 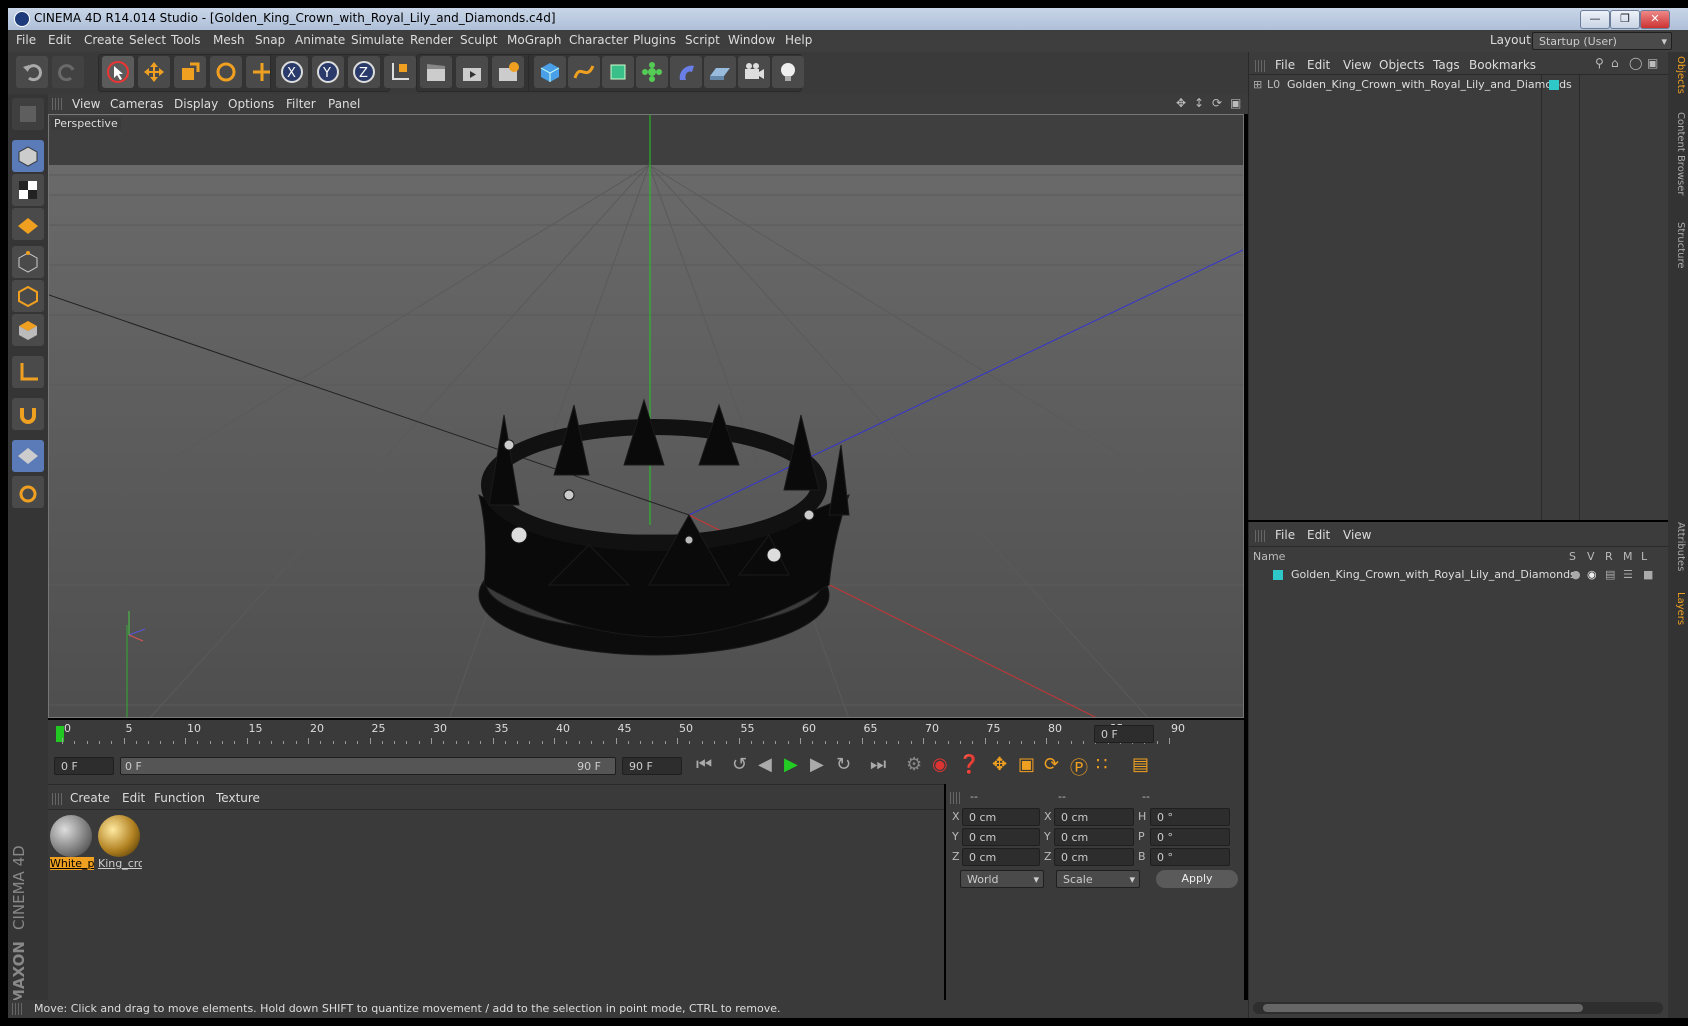 I want to click on objects-menu-edit: Edit, so click(x=1318, y=65).